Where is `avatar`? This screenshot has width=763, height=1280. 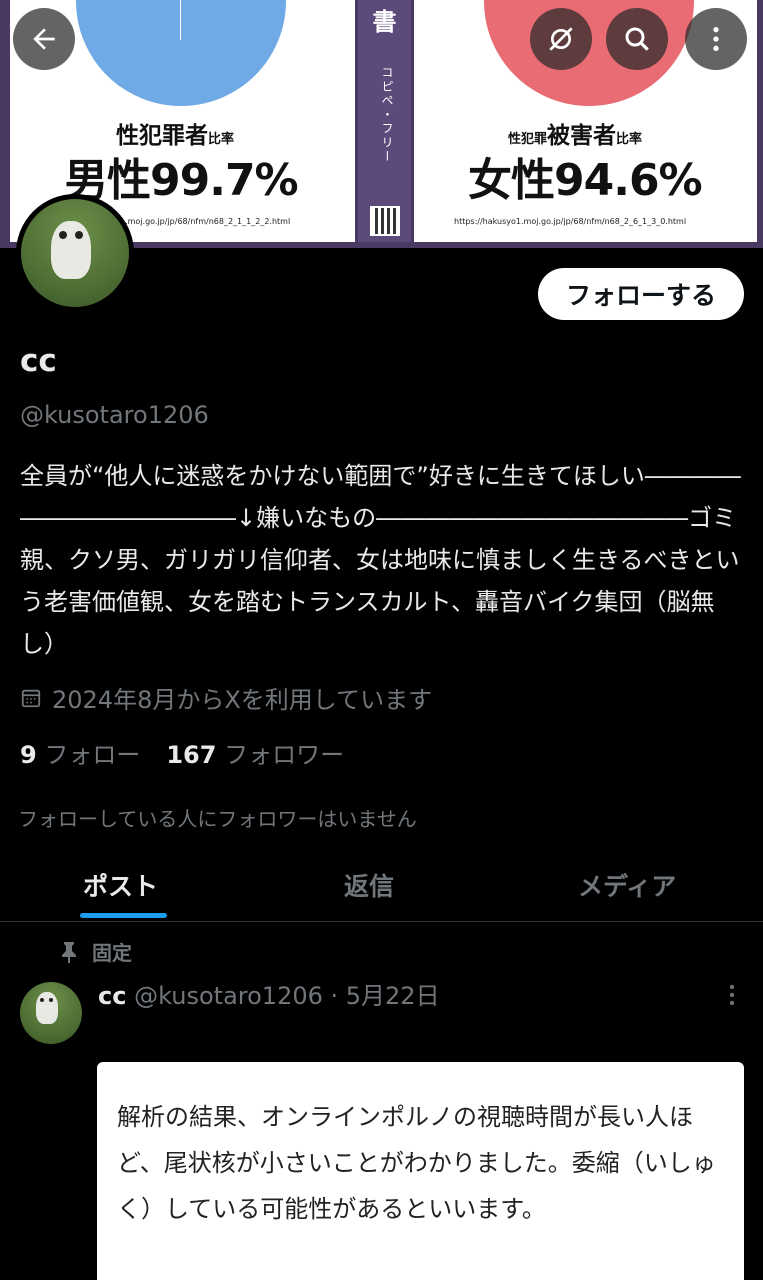
avatar is located at coordinates (75, 253).